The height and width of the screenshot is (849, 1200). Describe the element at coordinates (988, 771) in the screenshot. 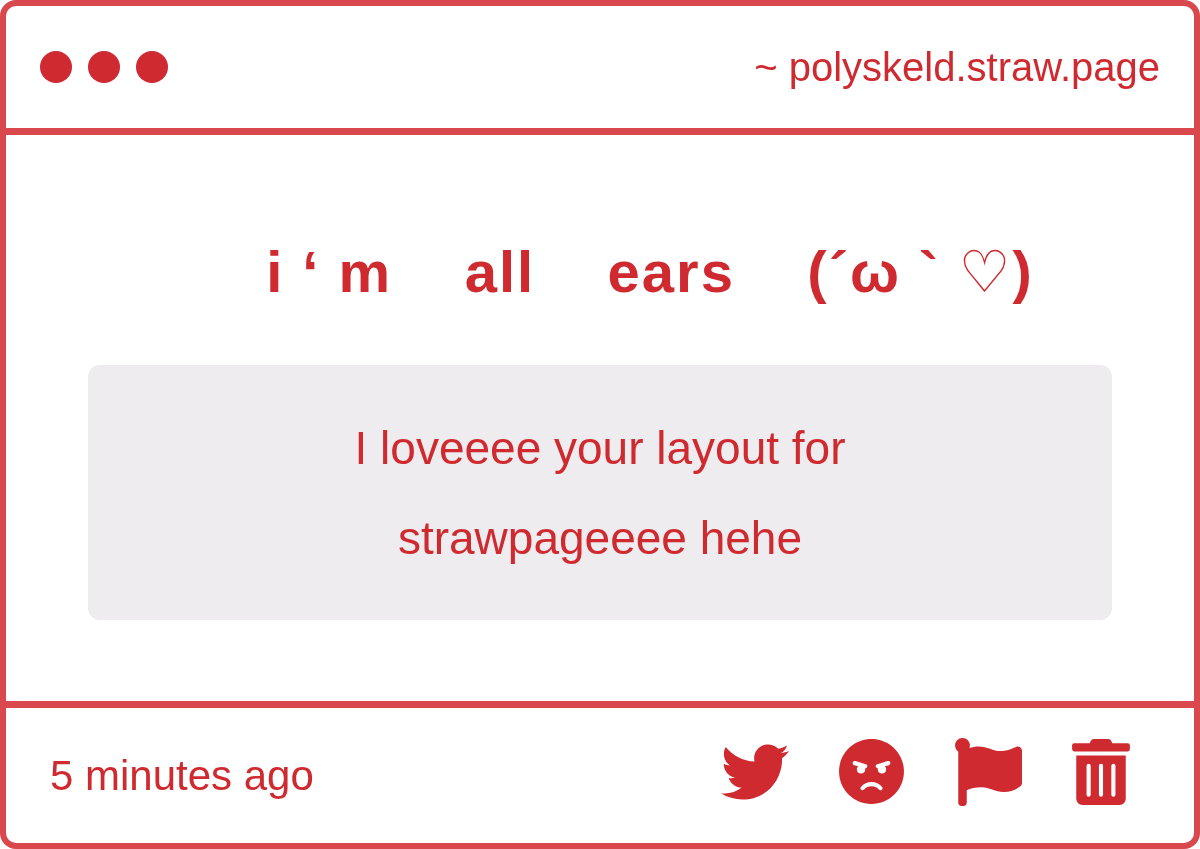

I see `flag-icon` at that location.